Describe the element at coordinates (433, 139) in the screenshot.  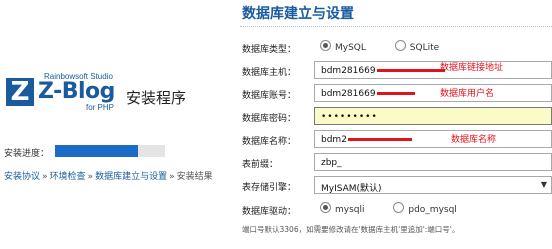
I see `db-name-input: bdm2` at that location.